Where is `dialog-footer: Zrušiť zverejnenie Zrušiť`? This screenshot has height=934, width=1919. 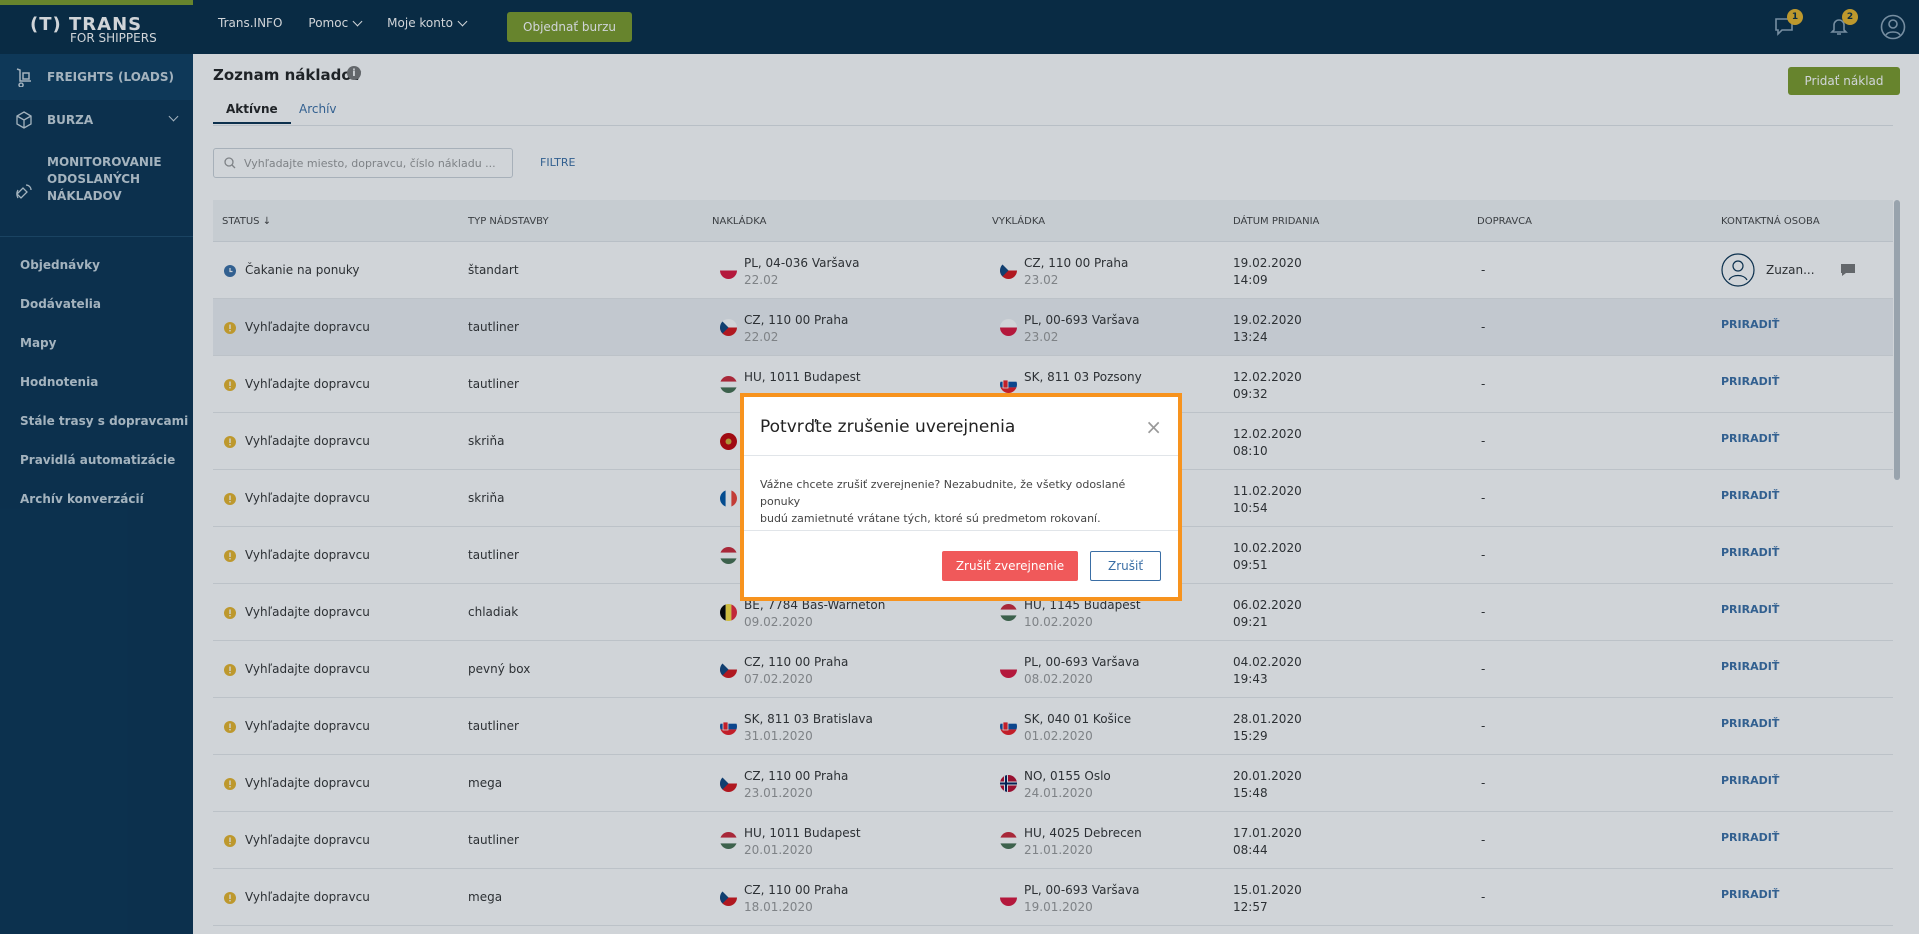
dialog-footer: Zrušiť zverejnenie Zrušiť is located at coordinates (961, 564).